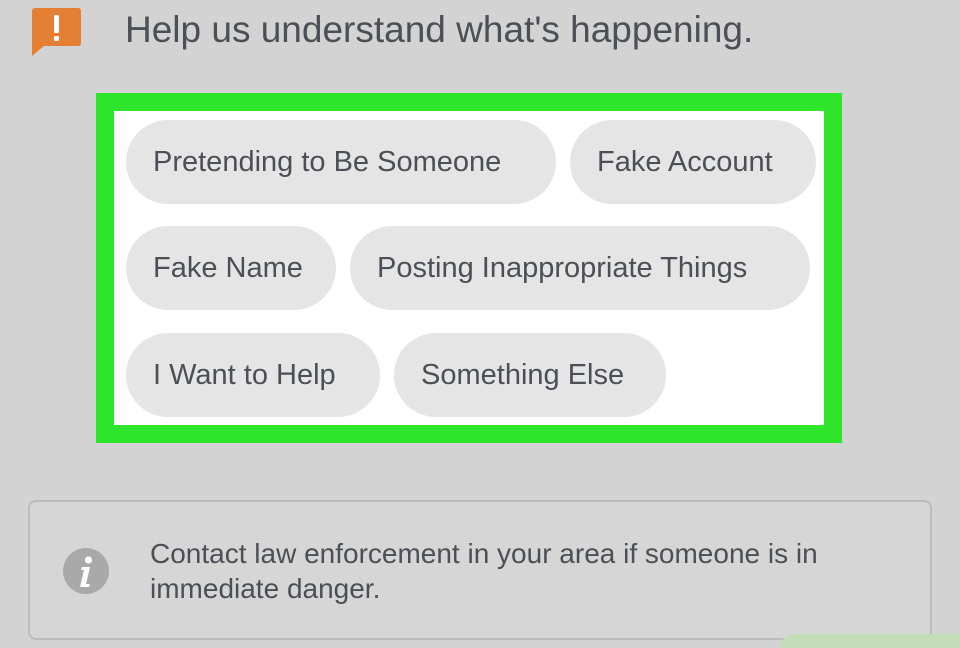 The width and height of the screenshot is (960, 648). What do you see at coordinates (341, 162) in the screenshot?
I see `option-pretending-to-be-someone: Pretending to Be Someone` at bounding box center [341, 162].